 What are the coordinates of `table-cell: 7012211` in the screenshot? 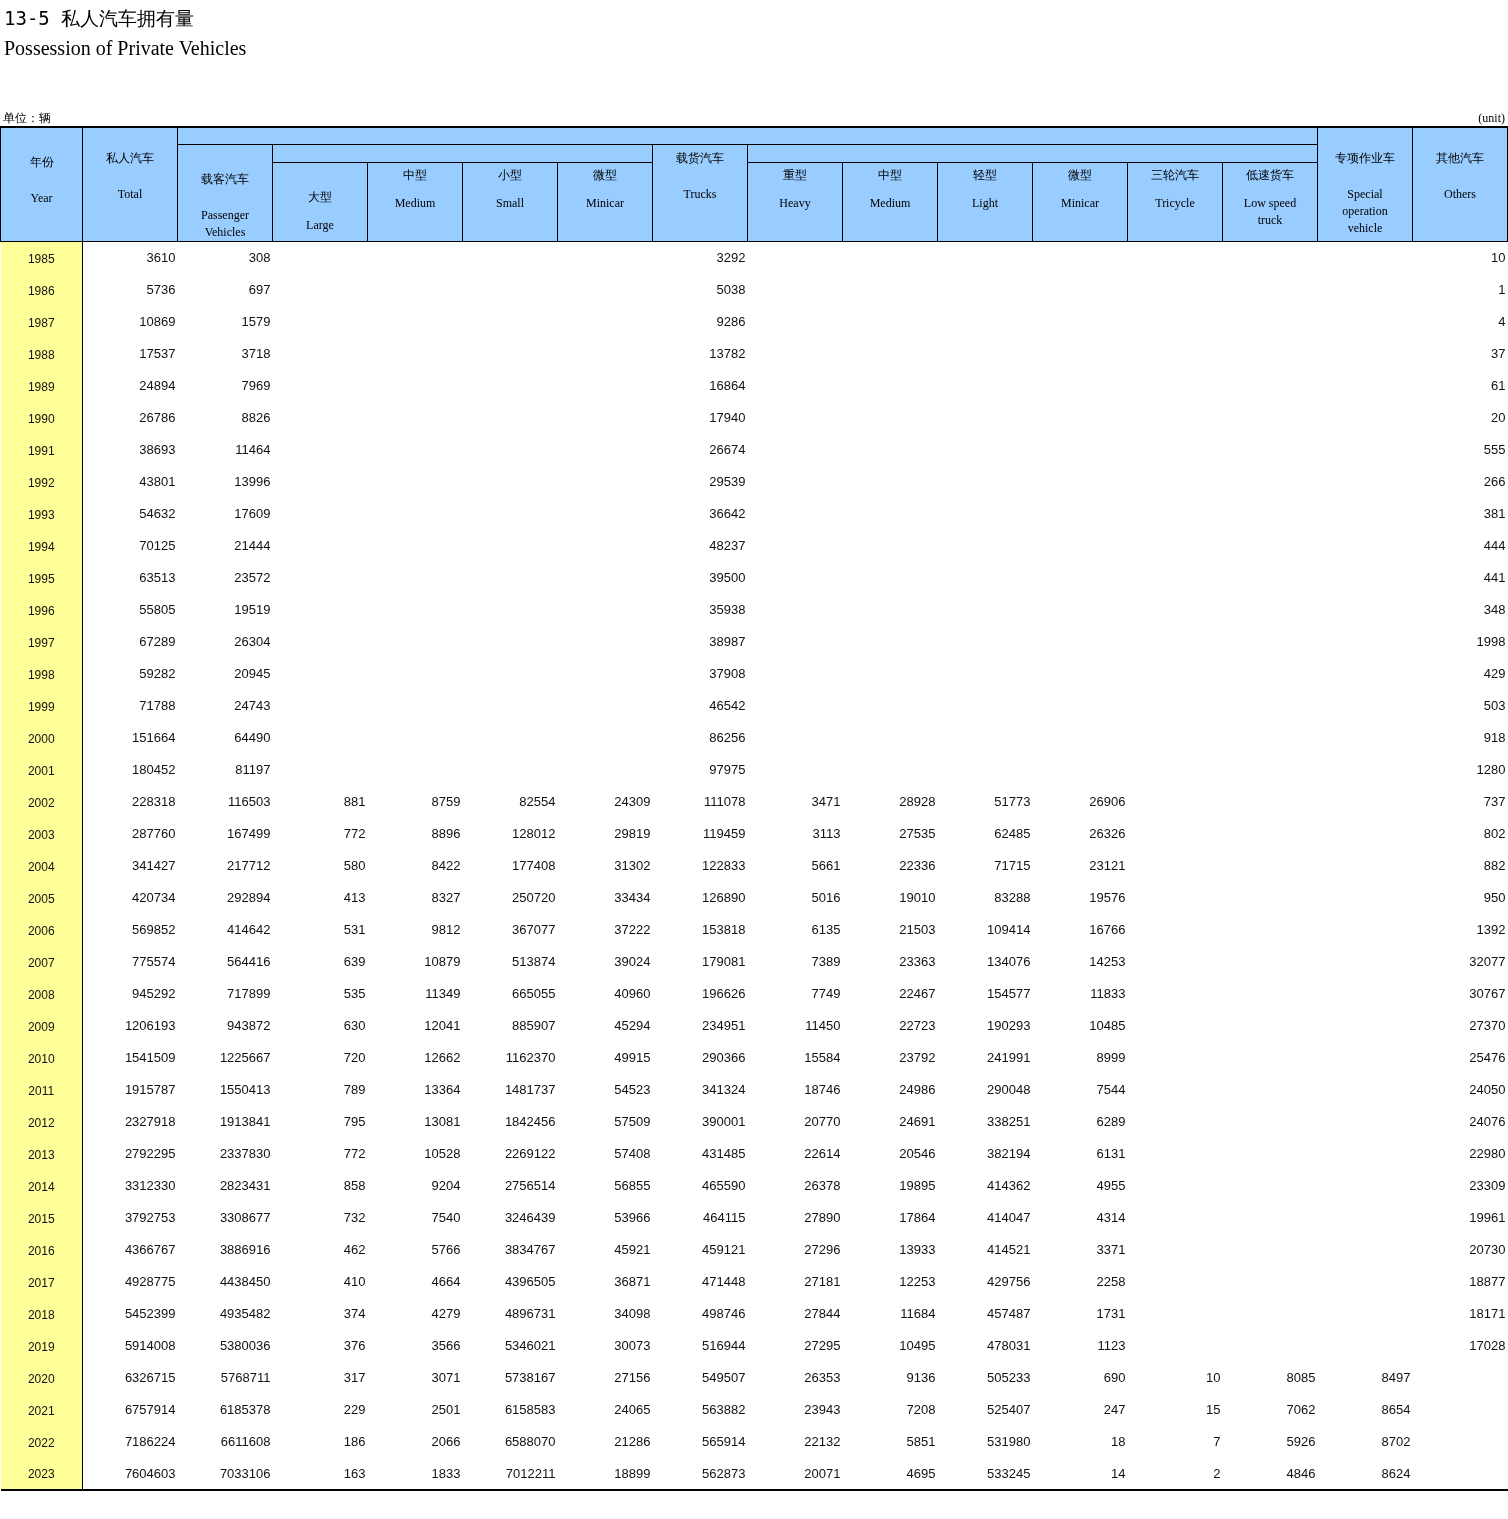 It's located at (510, 1473).